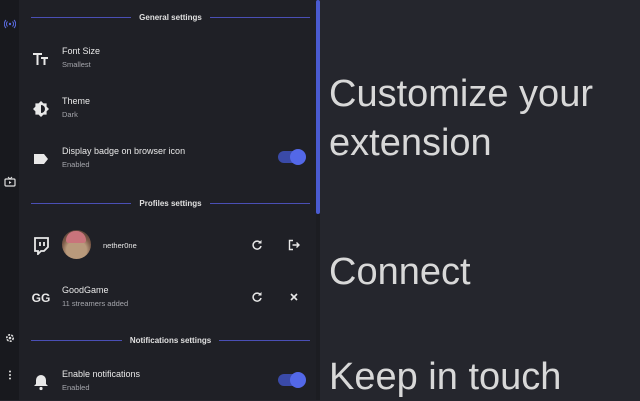 This screenshot has width=640, height=401. What do you see at coordinates (76, 164) in the screenshot?
I see `setting-badge-value: Enabled` at bounding box center [76, 164].